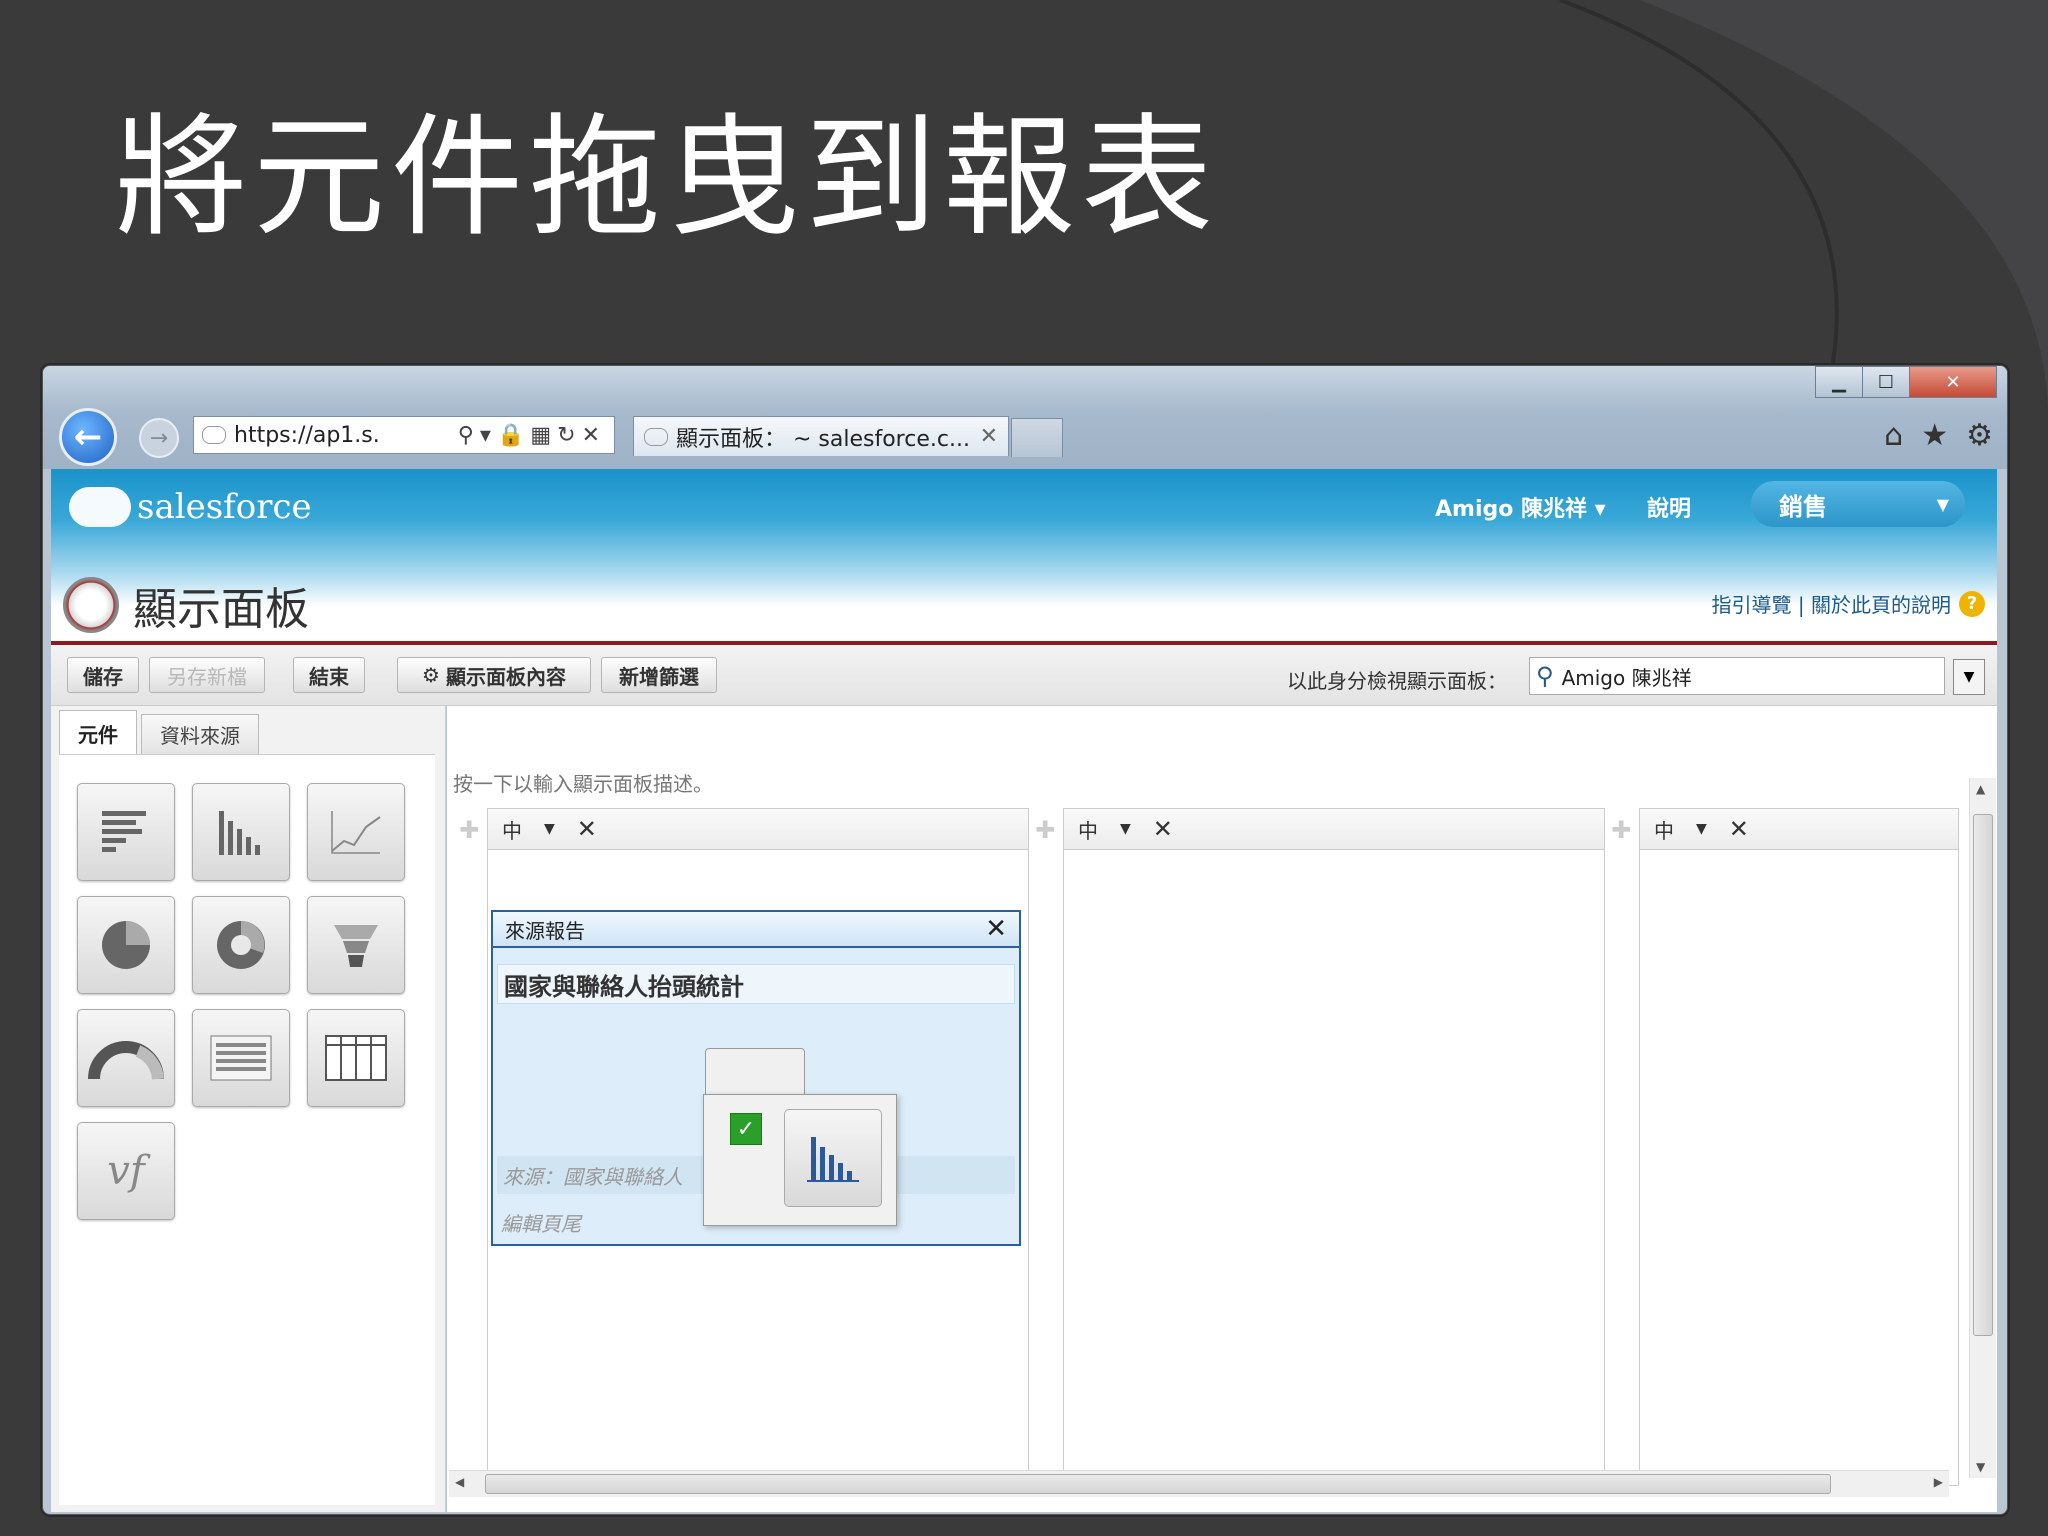  Describe the element at coordinates (1980, 1467) in the screenshot. I see `scroll-down-icon: ▼` at that location.